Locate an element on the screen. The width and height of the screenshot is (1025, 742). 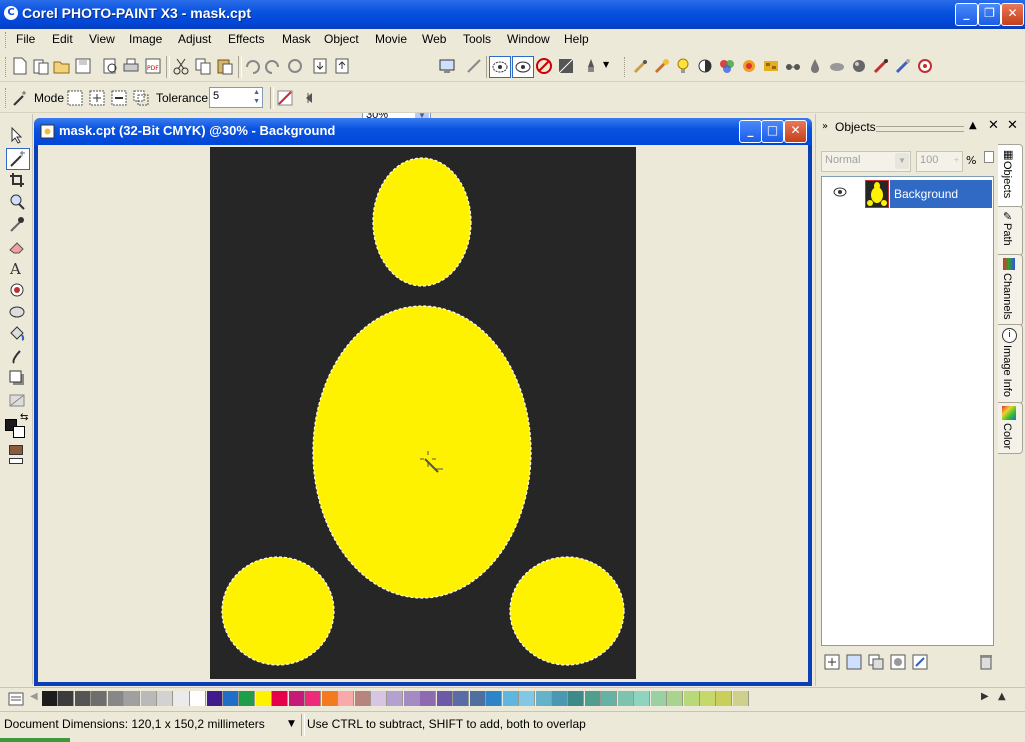
mask-tool-icon is located at coordinates (18, 159).